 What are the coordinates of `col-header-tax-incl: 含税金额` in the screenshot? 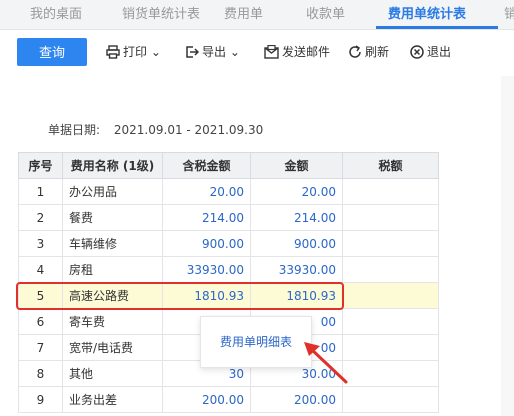 It's located at (206, 165).